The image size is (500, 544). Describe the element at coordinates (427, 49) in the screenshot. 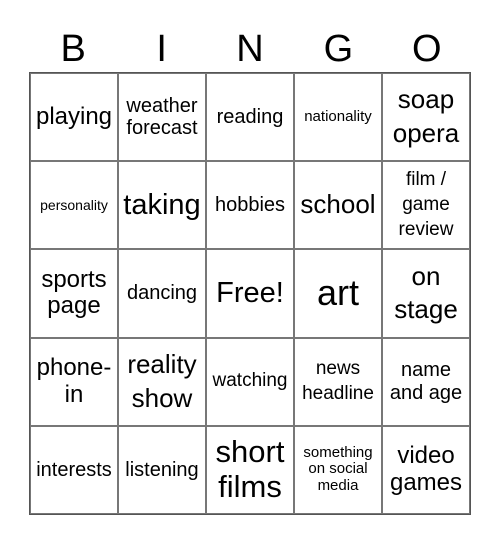

I see `header-letter-o: O` at that location.